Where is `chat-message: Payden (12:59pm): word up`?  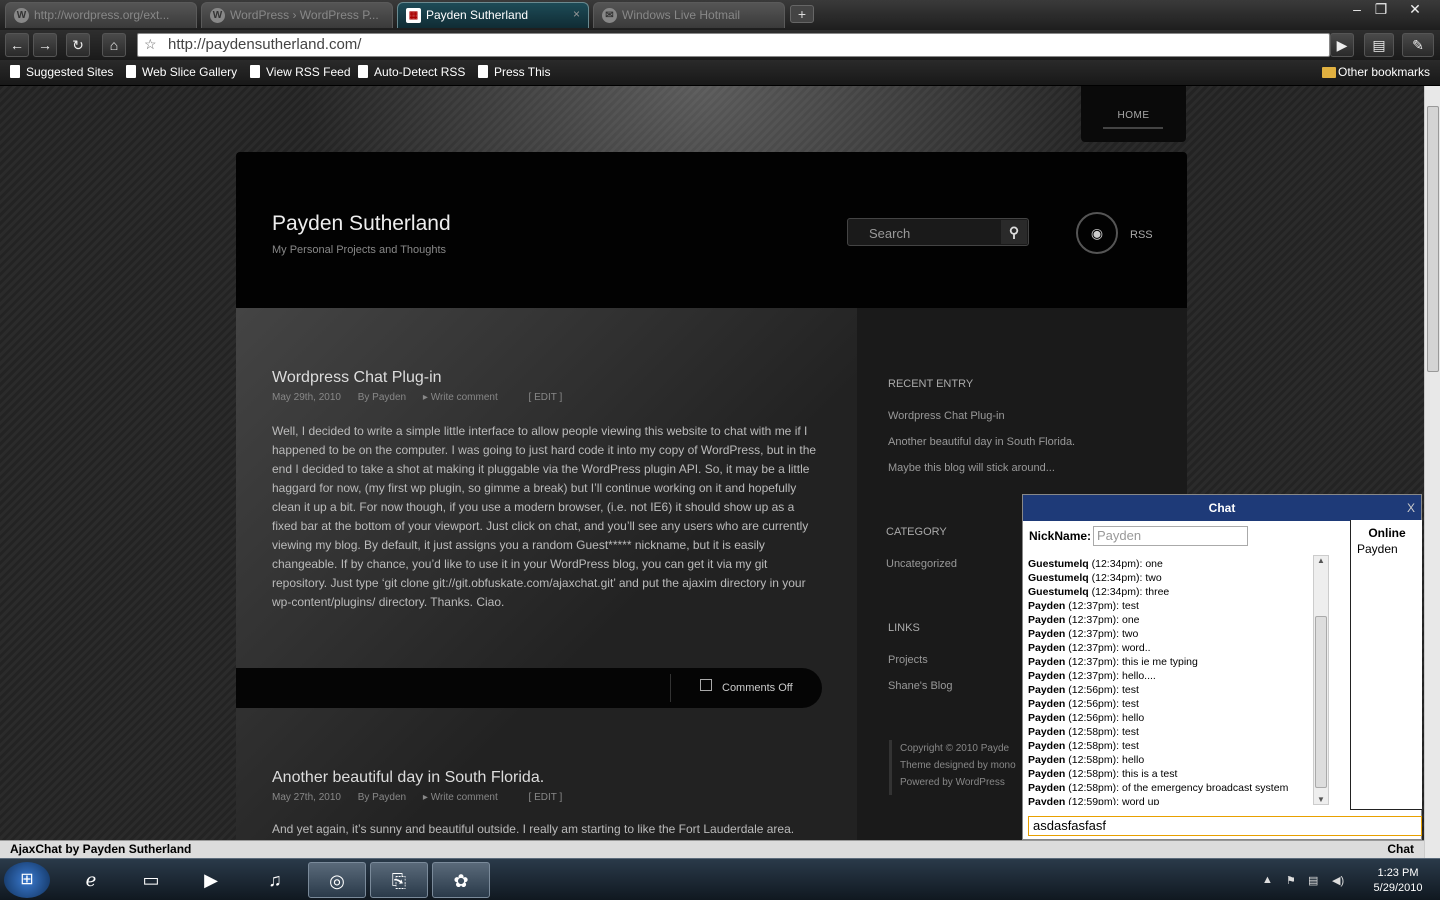 chat-message: Payden (12:59pm): word up is located at coordinates (1170, 800).